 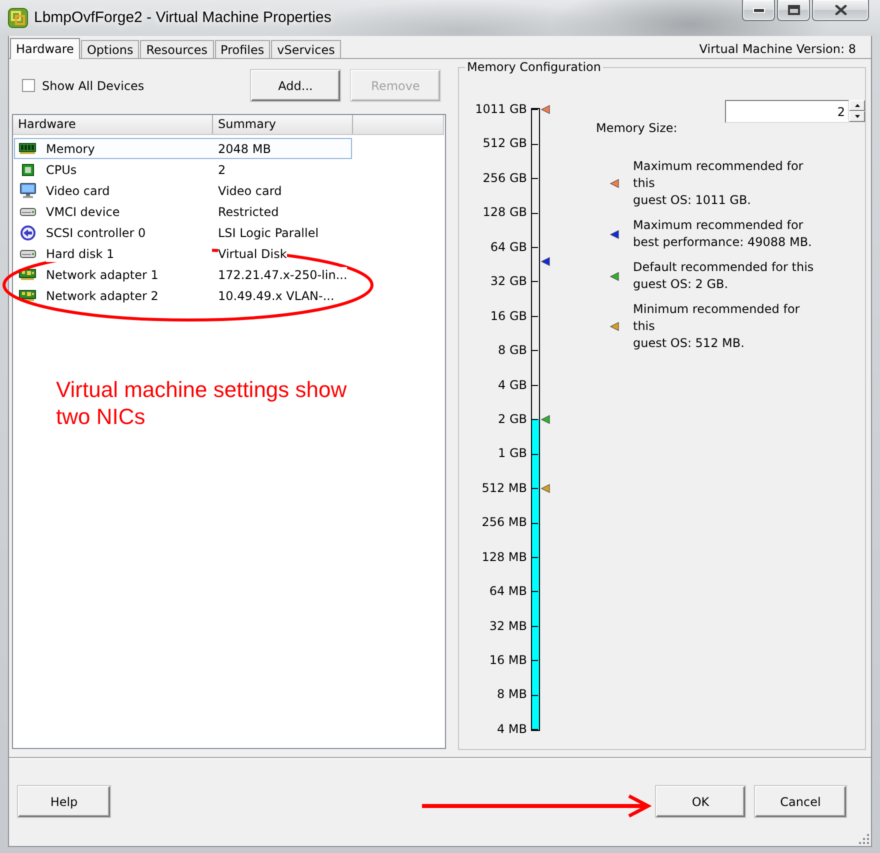 I want to click on tab: Profiles, so click(x=242, y=49).